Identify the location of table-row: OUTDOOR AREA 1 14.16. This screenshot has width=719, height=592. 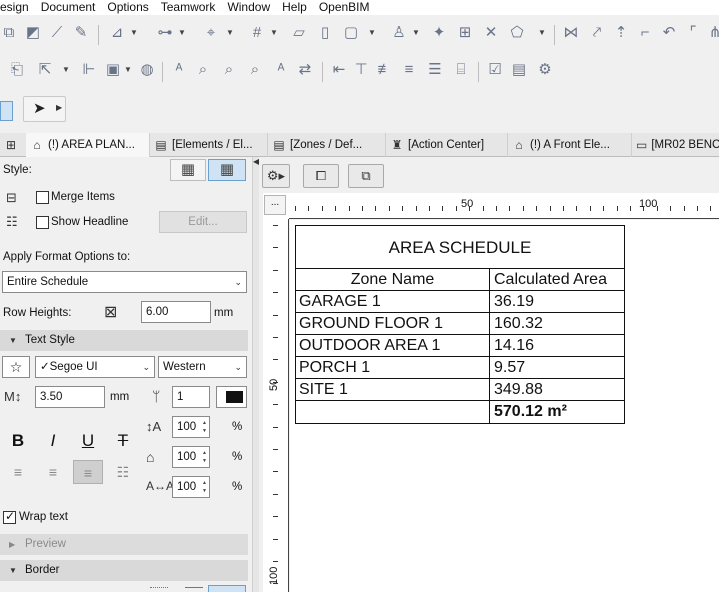
(460, 346).